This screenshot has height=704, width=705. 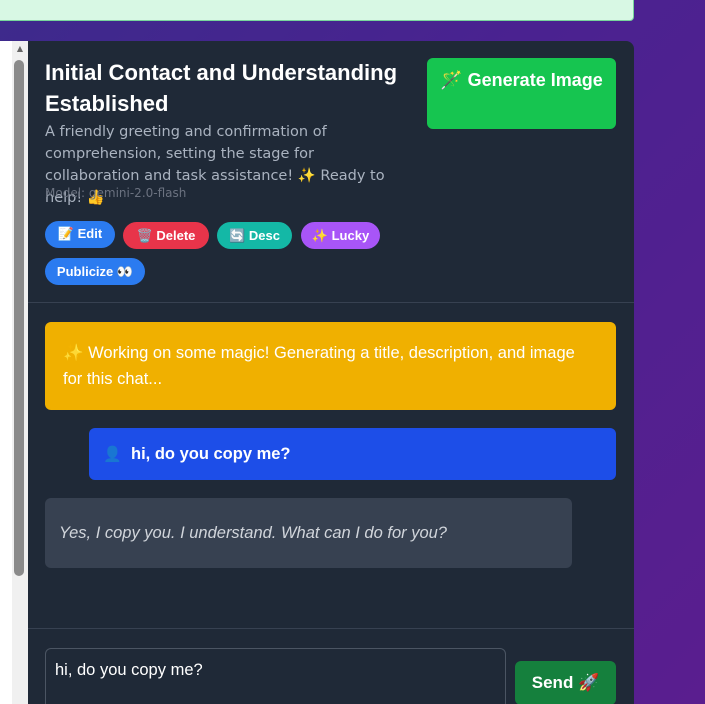 I want to click on delete-button: 🗑️ Delete, so click(x=166, y=235).